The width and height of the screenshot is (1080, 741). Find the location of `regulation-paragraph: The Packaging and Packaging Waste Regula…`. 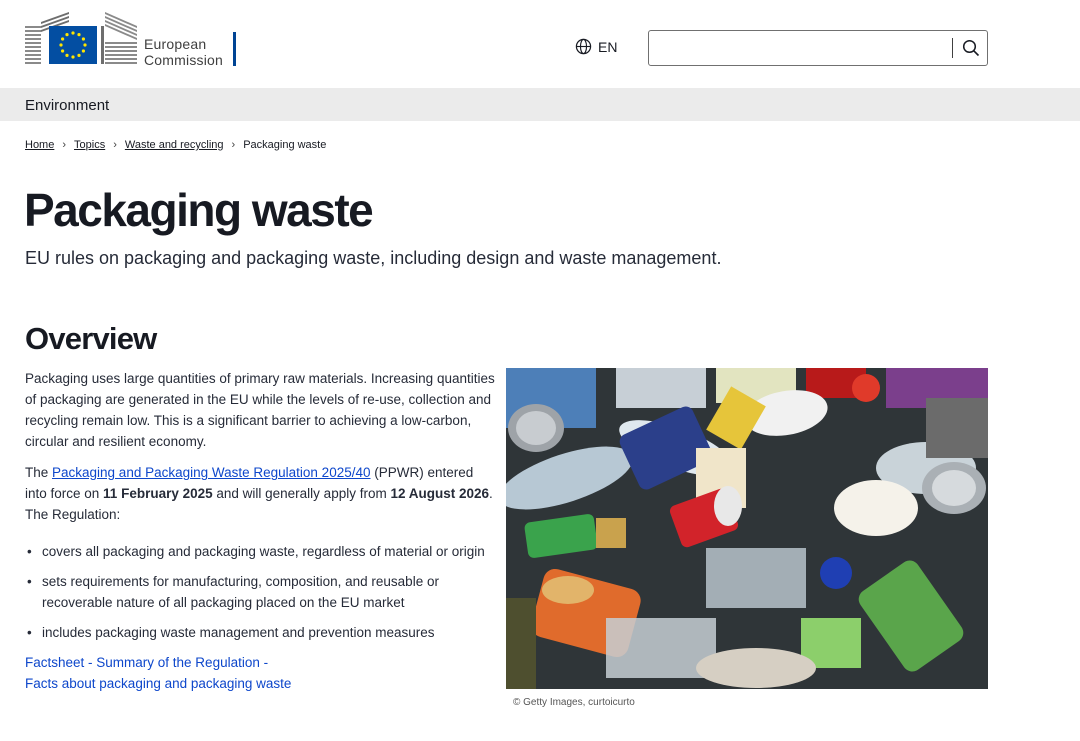

regulation-paragraph: The Packaging and Packaging Waste Regula… is located at coordinates (260, 493).